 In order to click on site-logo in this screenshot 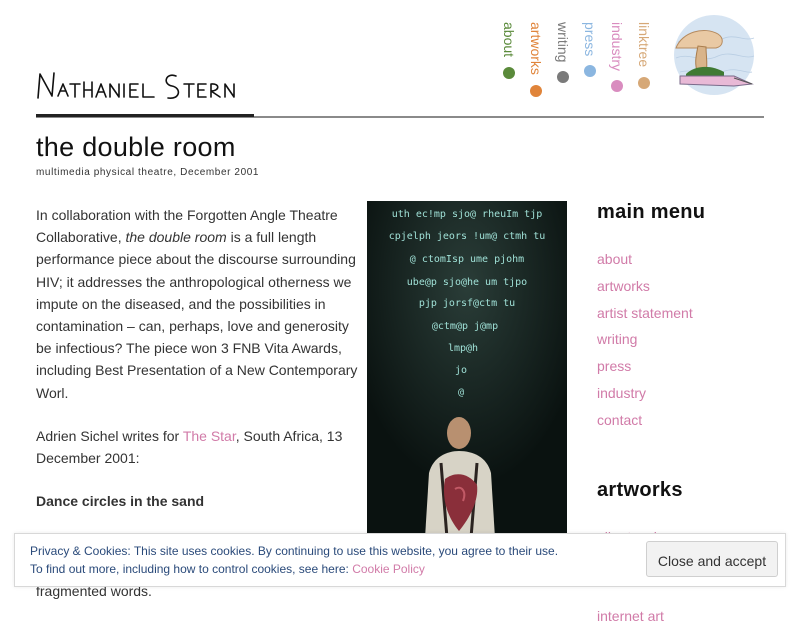, I will do `click(714, 55)`.